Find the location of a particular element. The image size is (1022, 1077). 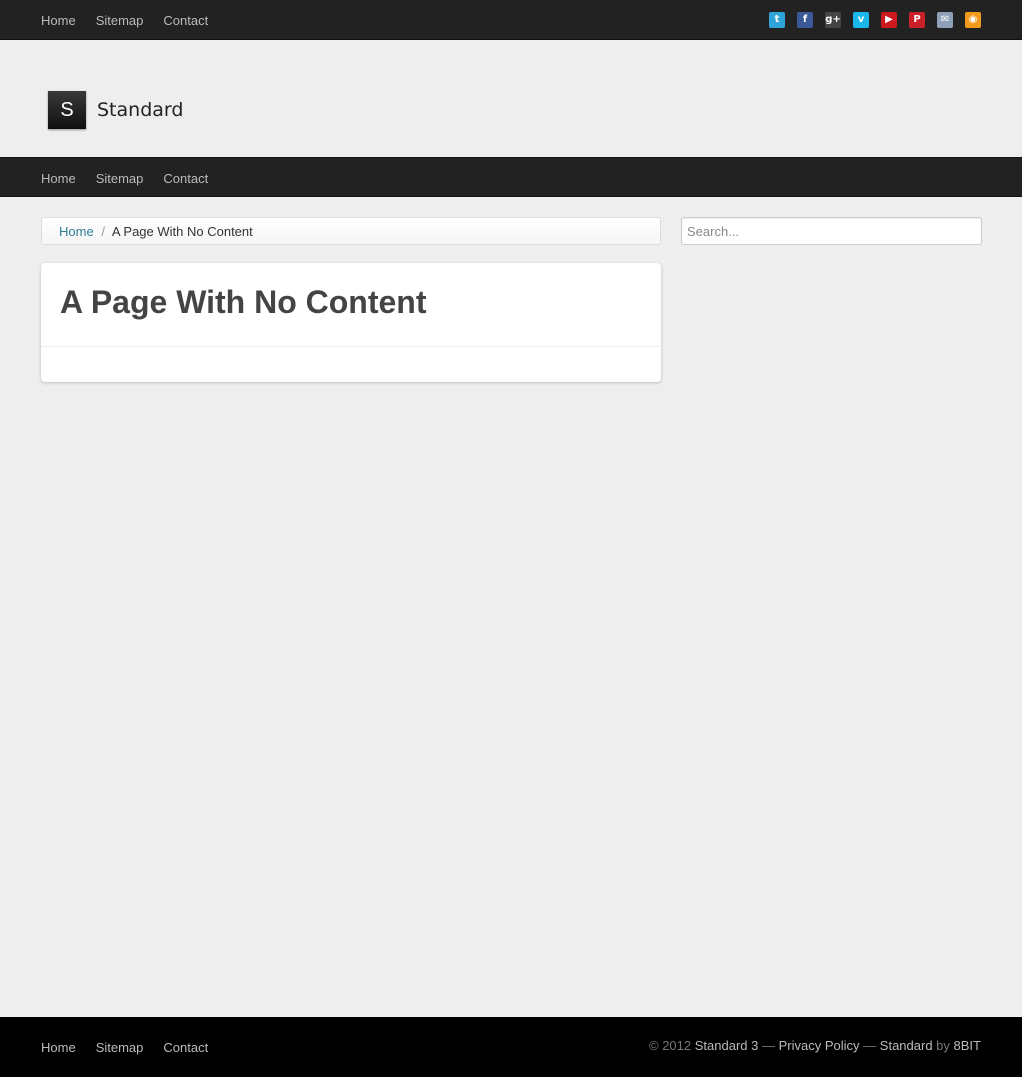

rss-icon: ◉ is located at coordinates (973, 20).